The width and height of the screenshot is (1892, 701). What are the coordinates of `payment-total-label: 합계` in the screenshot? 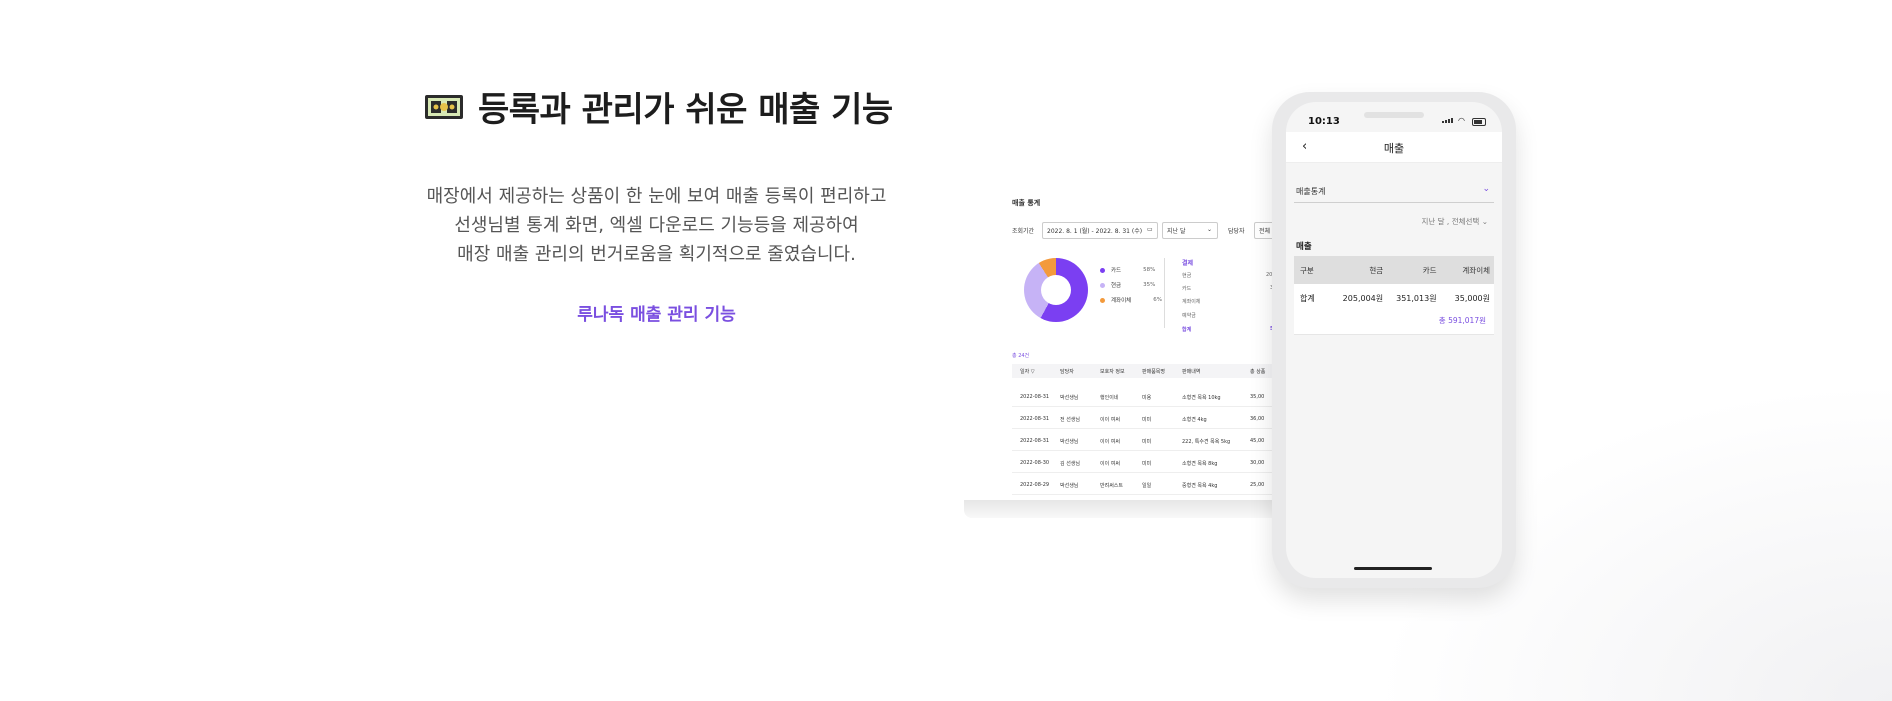 It's located at (1187, 330).